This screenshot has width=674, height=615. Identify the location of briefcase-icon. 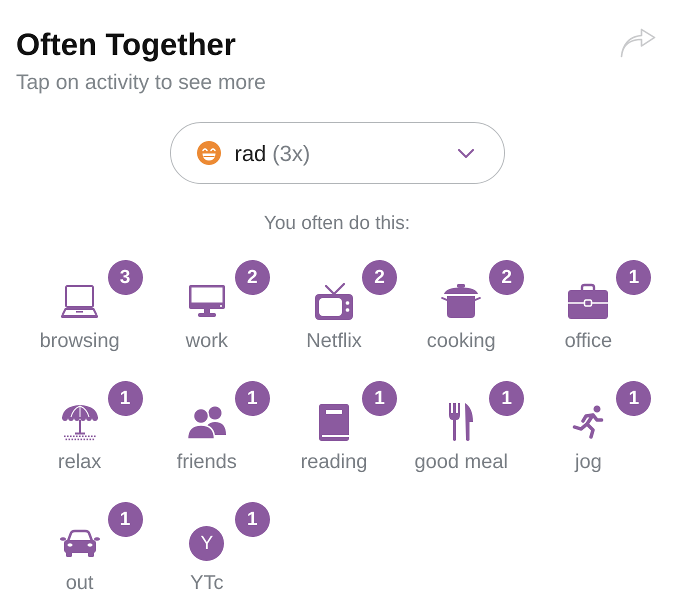
(588, 301).